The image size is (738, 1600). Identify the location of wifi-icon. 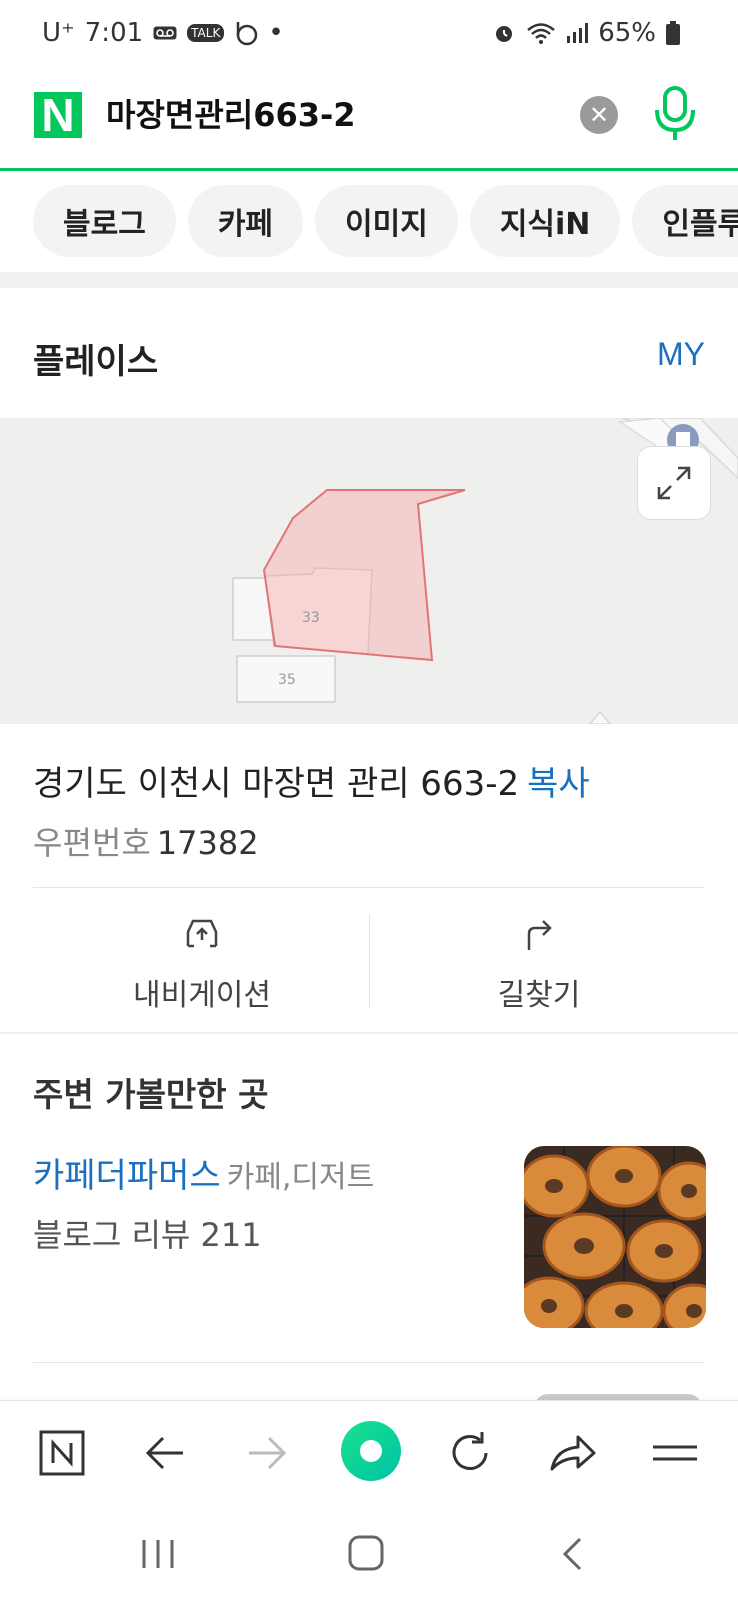
(541, 33).